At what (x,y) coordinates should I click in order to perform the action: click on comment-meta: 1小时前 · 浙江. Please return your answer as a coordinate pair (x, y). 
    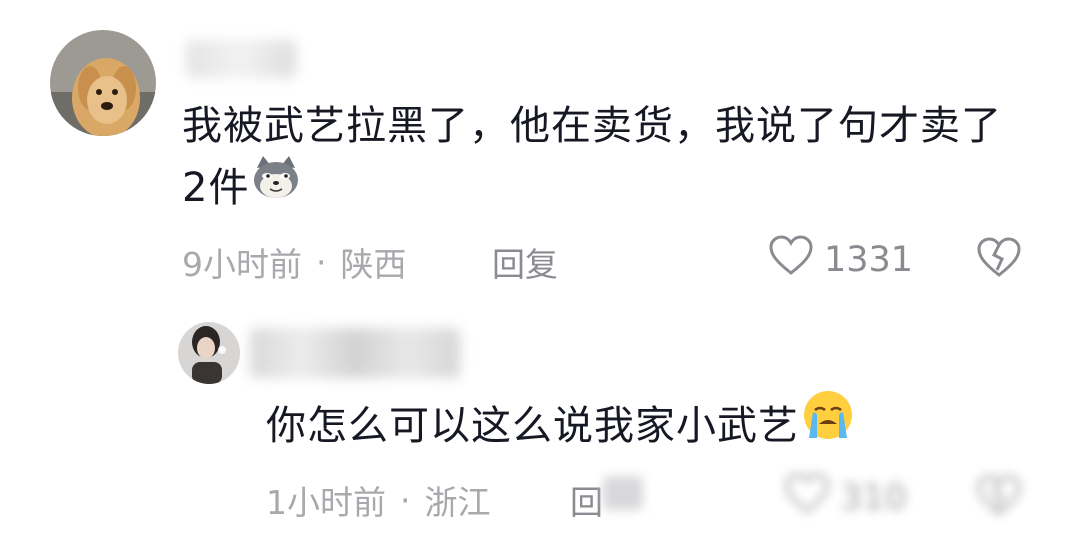
    Looking at the image, I should click on (378, 500).